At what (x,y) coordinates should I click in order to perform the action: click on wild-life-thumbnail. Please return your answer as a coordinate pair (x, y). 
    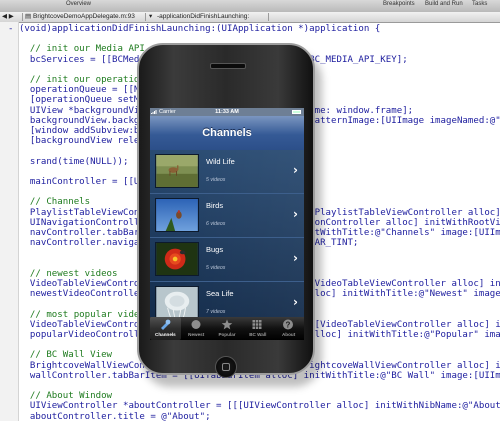
    Looking at the image, I should click on (177, 171).